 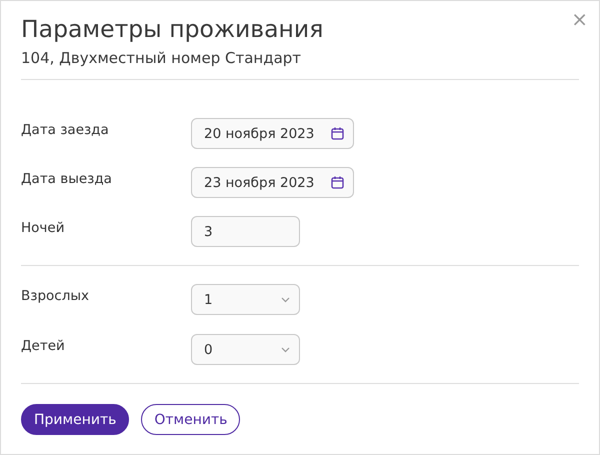 I want to click on dropdown: 0, so click(x=245, y=349).